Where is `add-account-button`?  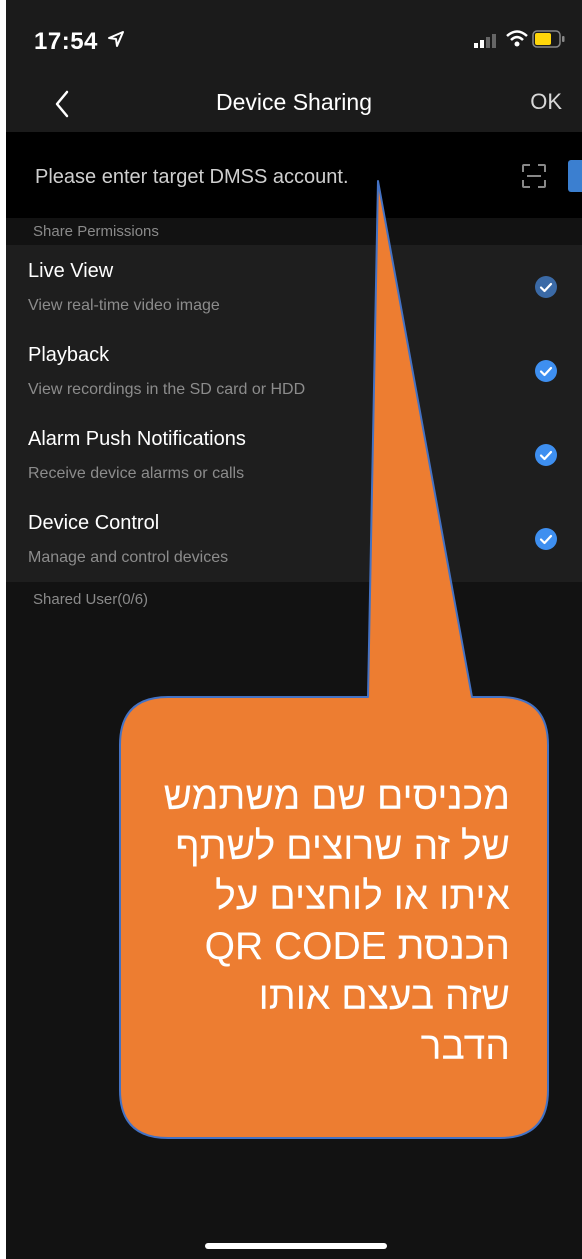 add-account-button is located at coordinates (575, 176).